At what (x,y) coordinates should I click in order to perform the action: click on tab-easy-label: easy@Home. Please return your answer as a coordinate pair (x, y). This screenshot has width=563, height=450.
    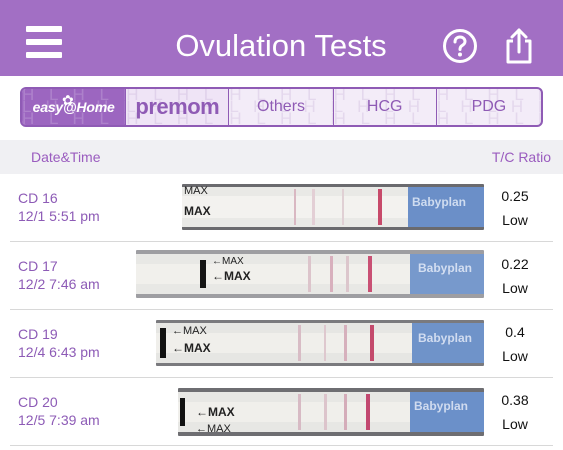
    Looking at the image, I should click on (73, 107).